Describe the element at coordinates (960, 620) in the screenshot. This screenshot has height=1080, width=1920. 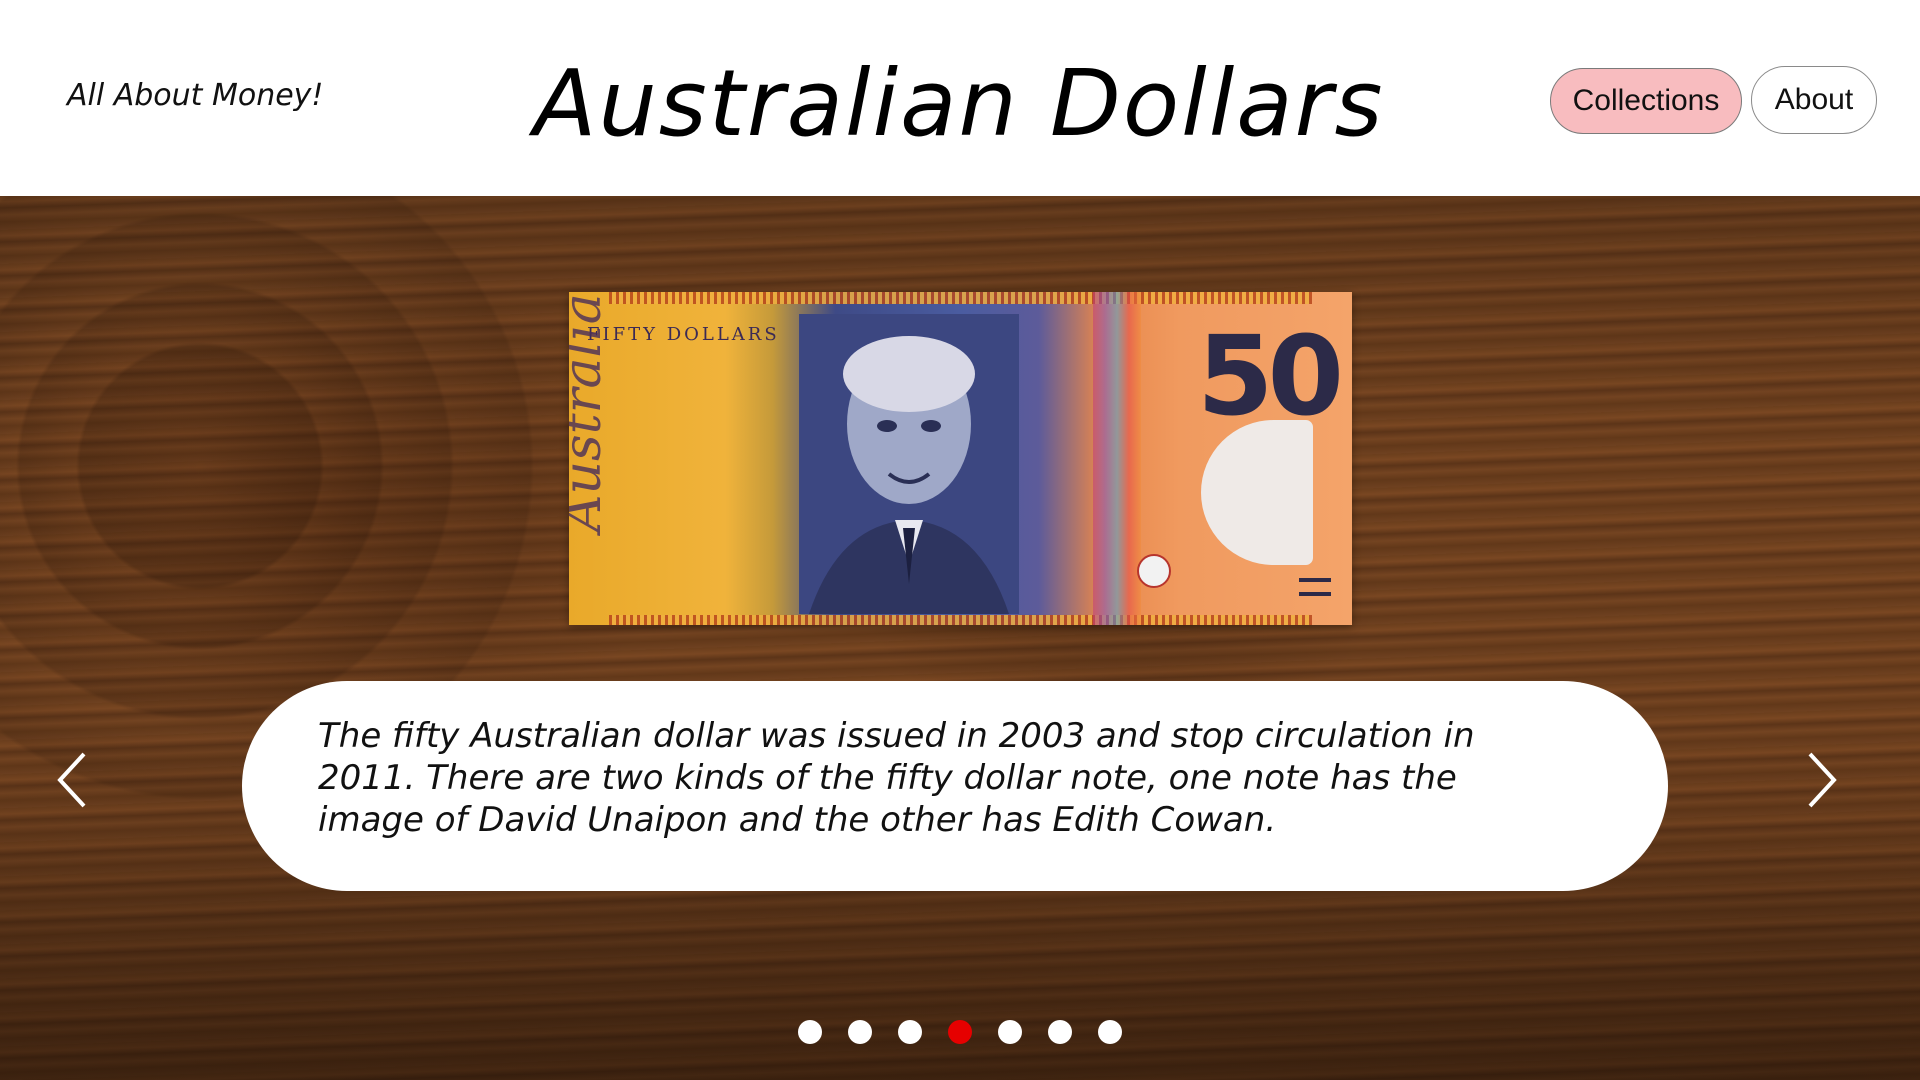
I see `note-pattern-bottom` at that location.